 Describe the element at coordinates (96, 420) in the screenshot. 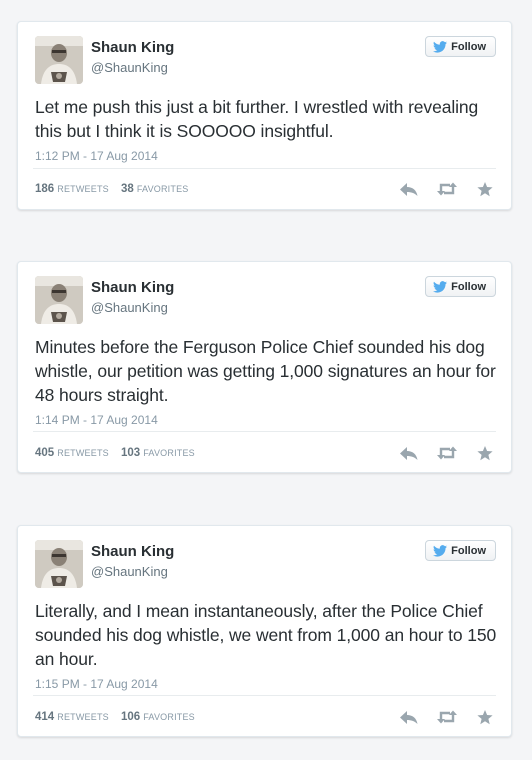

I see `tweet-timestamp: 1:14 PM - 17 Aug 2014` at that location.